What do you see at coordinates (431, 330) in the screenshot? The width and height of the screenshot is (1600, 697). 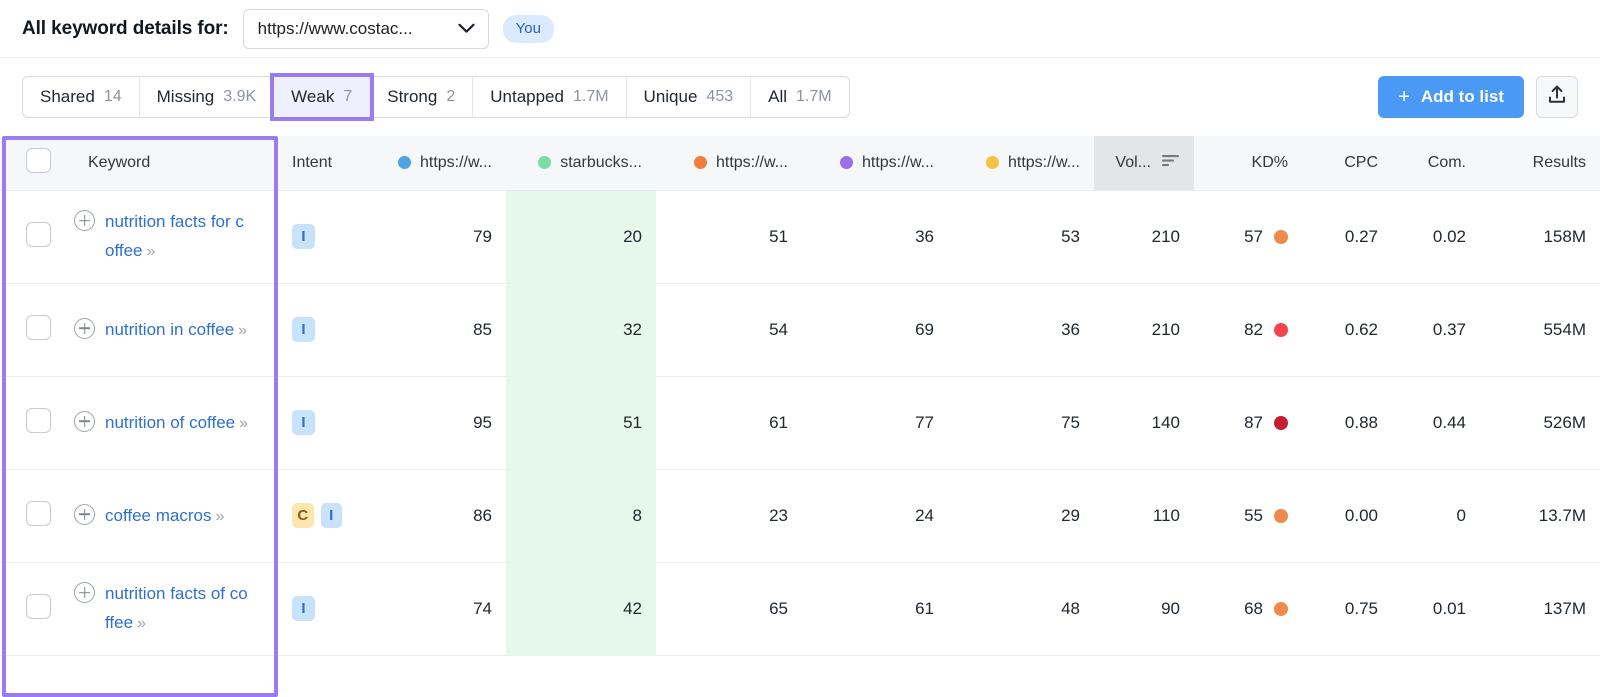 I see `site1-rank-cell: 85` at bounding box center [431, 330].